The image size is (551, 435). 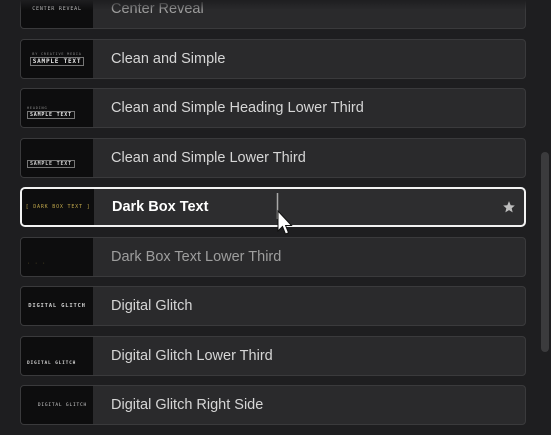 I want to click on list-item-clean-and-simple-lower-third: SAMPLE TEXT Clean and Simple Lower Third, so click(x=273, y=157).